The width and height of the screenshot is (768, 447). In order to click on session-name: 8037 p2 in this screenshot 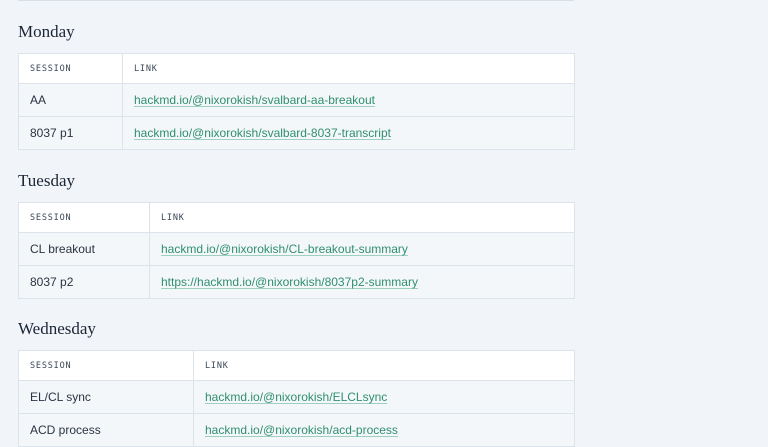, I will do `click(84, 282)`.